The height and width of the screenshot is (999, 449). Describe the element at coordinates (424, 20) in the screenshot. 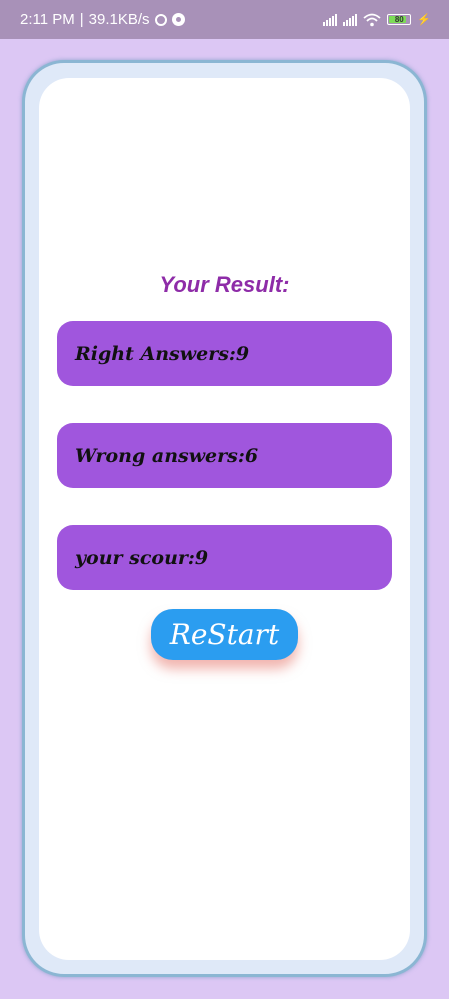

I see `charging-bolt-icon: ⚡` at that location.